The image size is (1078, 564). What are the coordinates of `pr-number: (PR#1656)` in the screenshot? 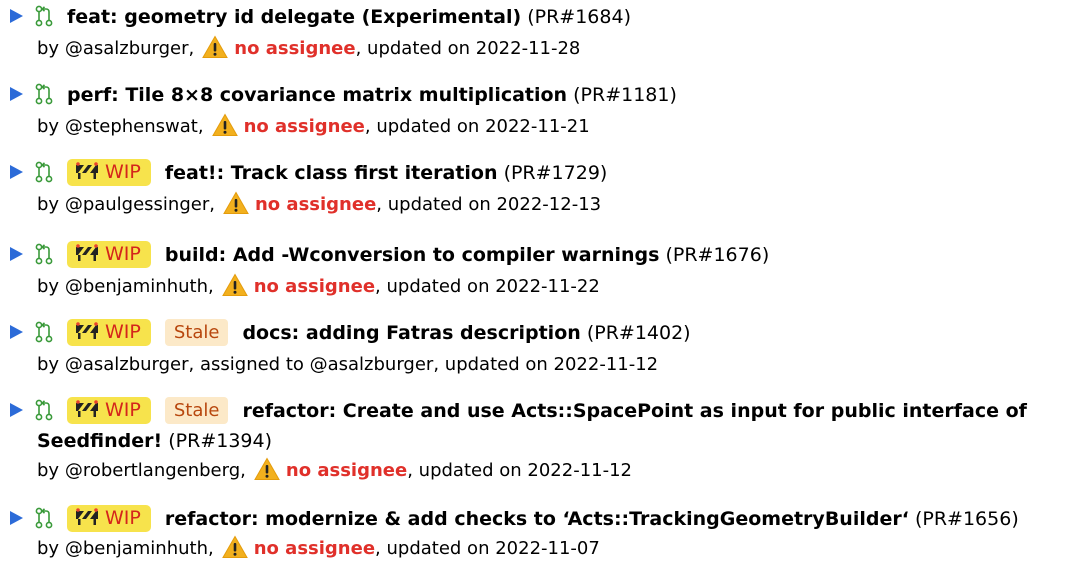 It's located at (966, 519).